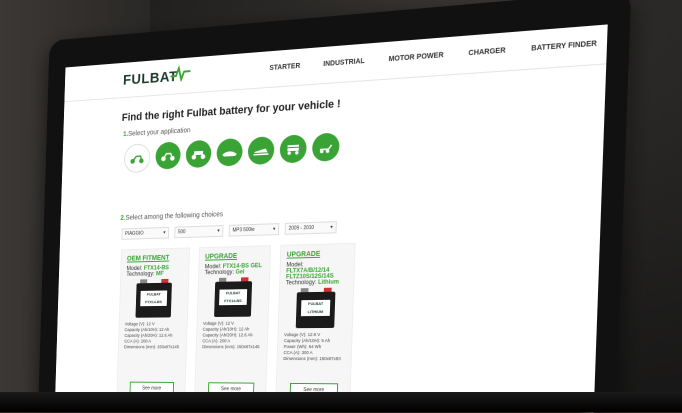  I want to click on card-tech: Technology: Lithium, so click(316, 283).